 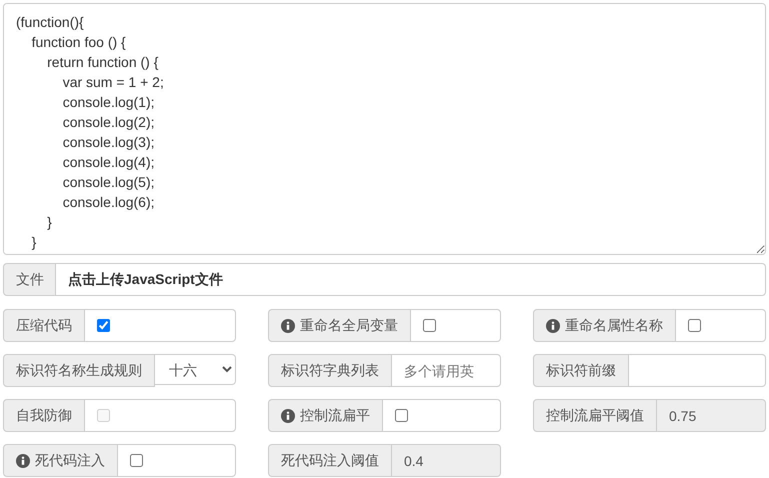 I want to click on file-label: 文件, so click(x=29, y=279).